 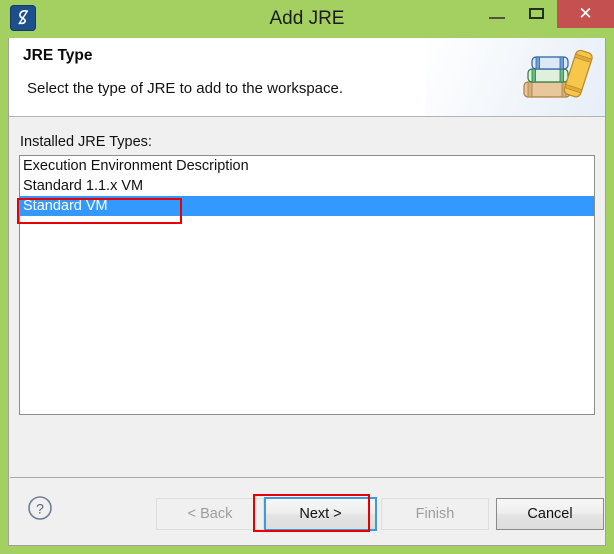 What do you see at coordinates (320, 514) in the screenshot?
I see `next-button: Next >` at bounding box center [320, 514].